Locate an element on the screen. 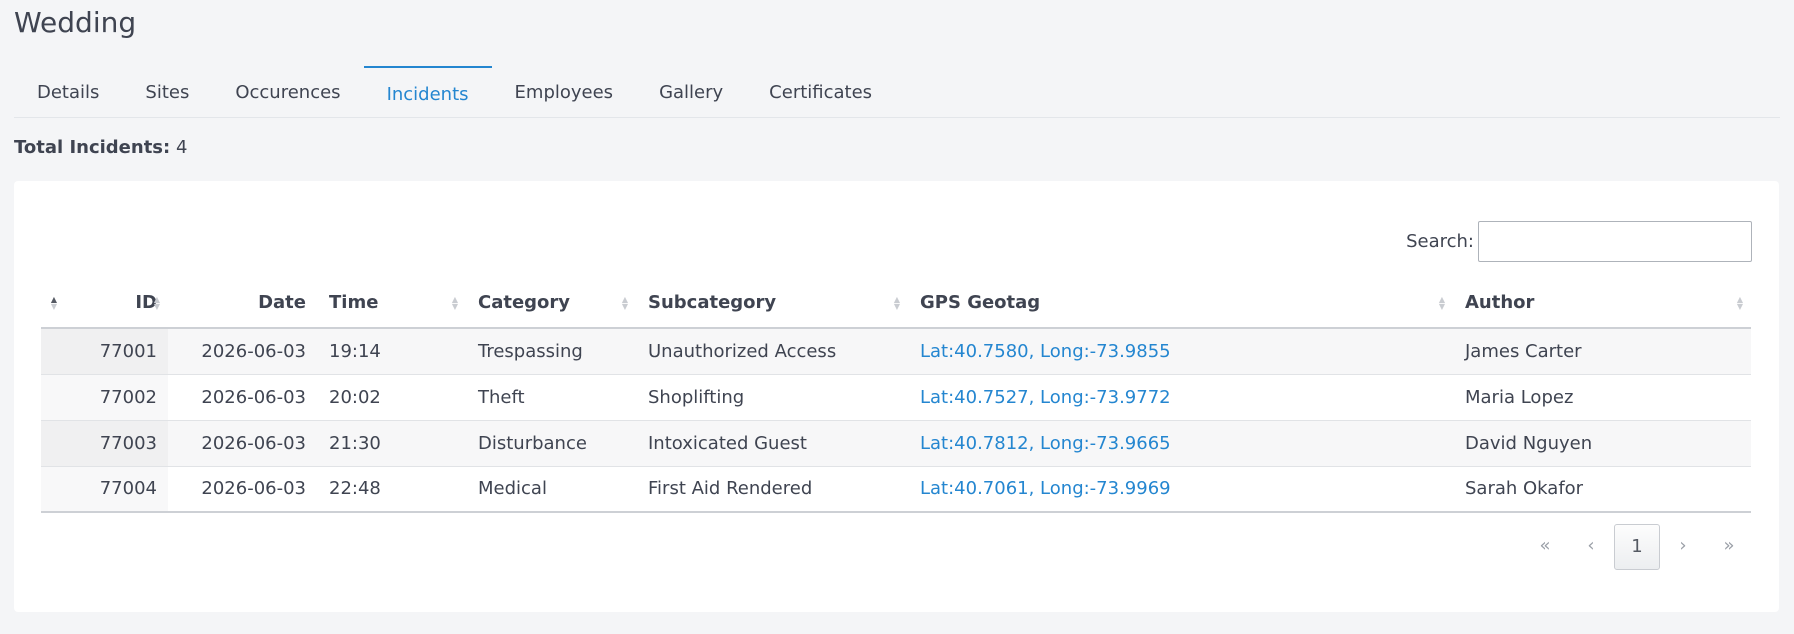 The width and height of the screenshot is (1794, 634). cell-subcategory: Unauthorized Access is located at coordinates (772, 351).